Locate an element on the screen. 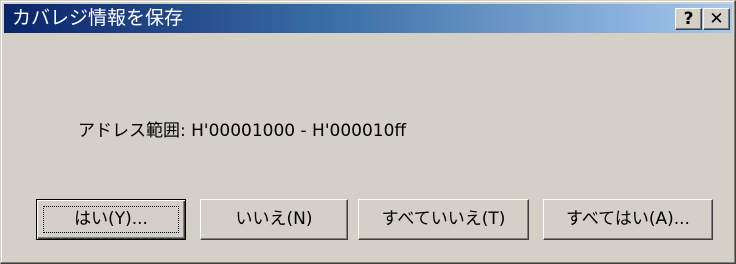 This screenshot has height=264, width=736. no-button: いいえ(N) is located at coordinates (274, 219).